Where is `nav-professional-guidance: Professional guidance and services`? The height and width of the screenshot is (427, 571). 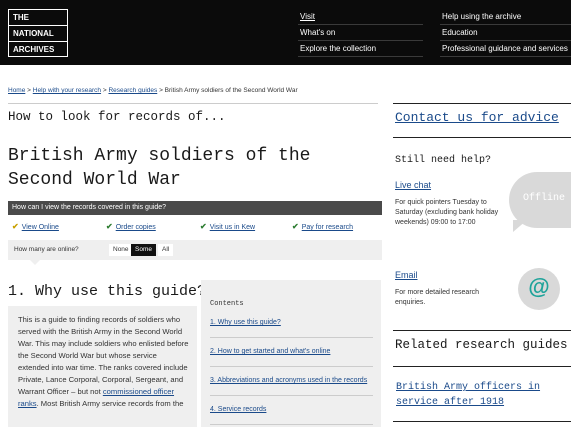 nav-professional-guidance: Professional guidance and services is located at coordinates (505, 49).